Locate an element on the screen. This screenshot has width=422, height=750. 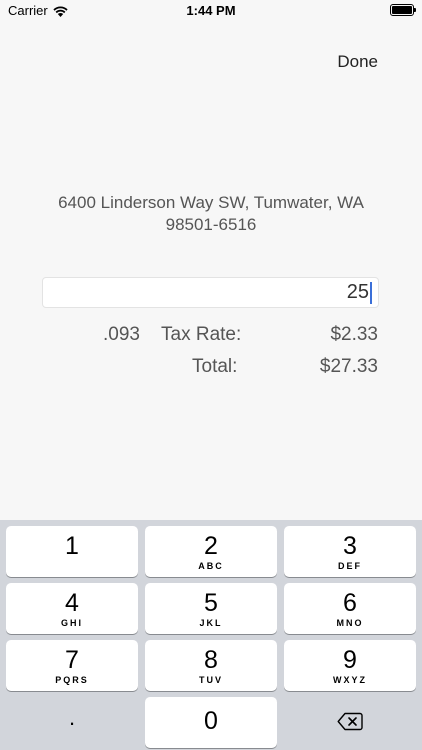
total-label: Total: is located at coordinates (215, 366).